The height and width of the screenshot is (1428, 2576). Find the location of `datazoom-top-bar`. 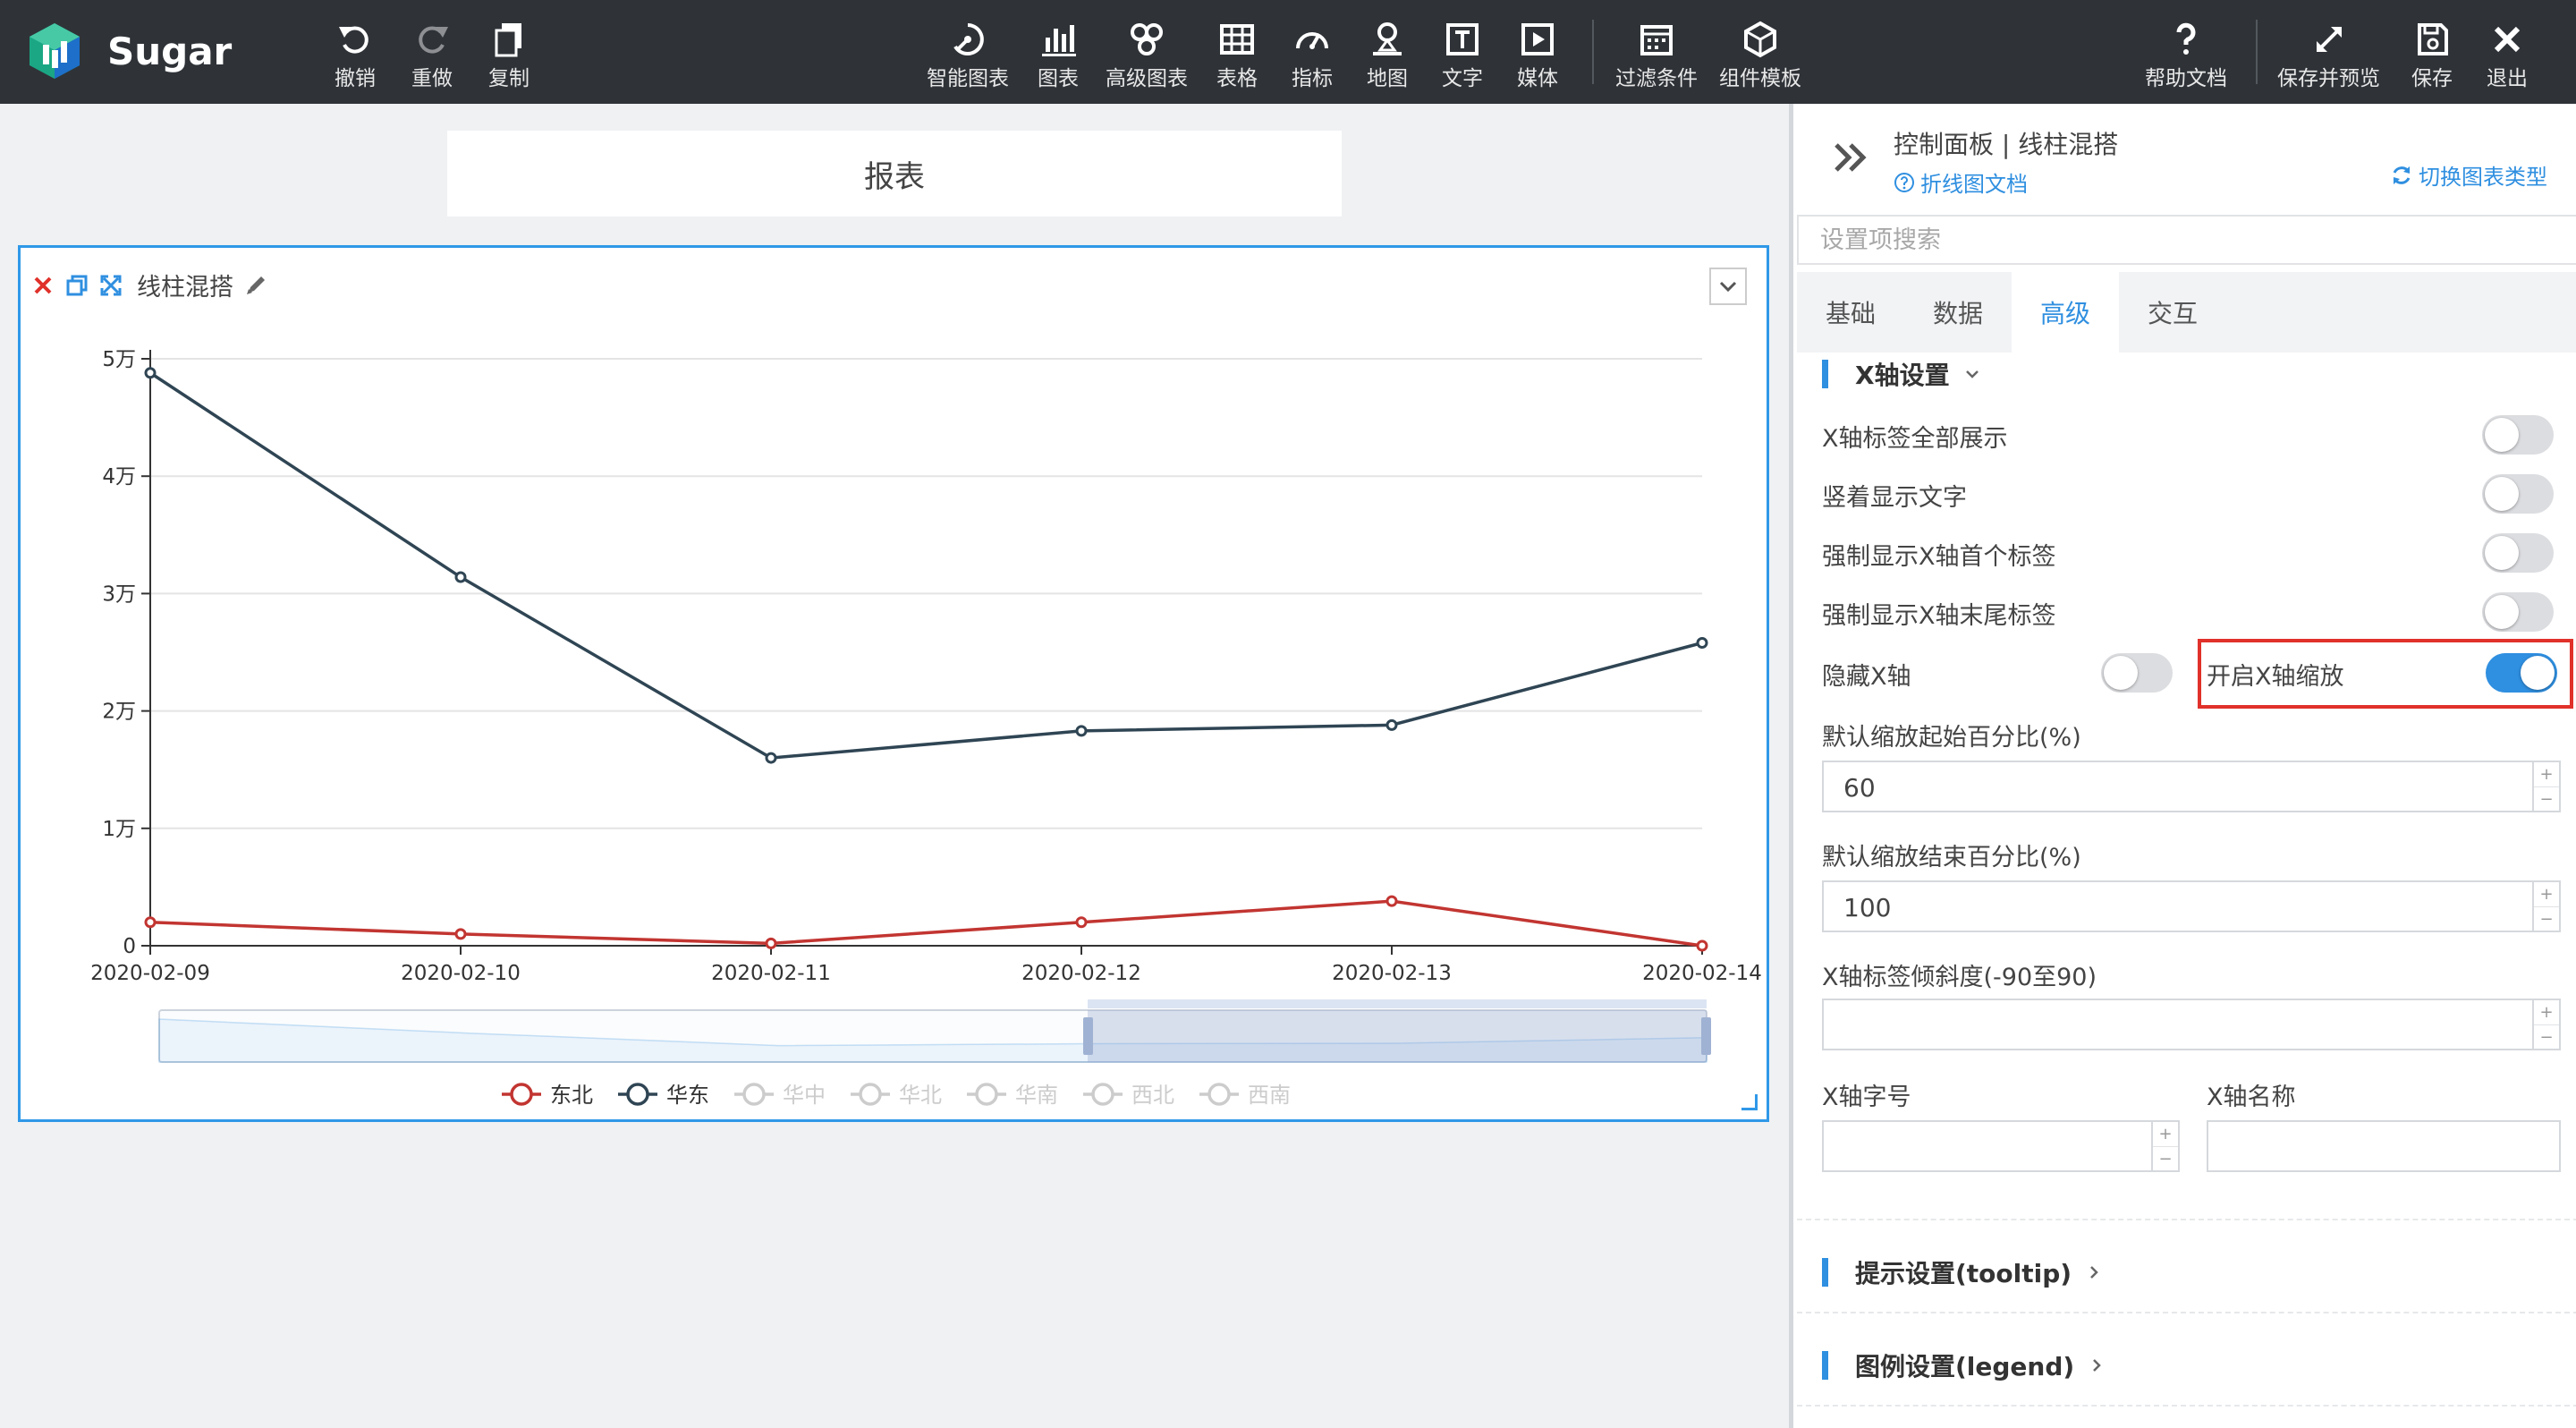

datazoom-top-bar is located at coordinates (1397, 1003).